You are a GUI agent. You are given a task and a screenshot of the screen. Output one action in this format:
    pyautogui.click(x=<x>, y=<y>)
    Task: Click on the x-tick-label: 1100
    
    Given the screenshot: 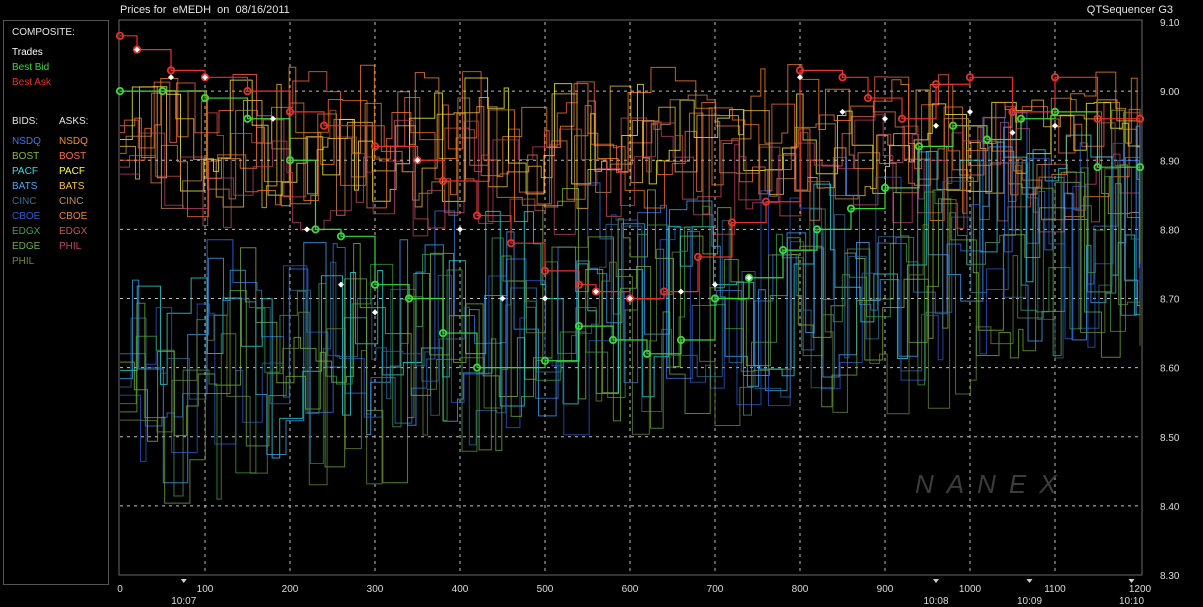 What is the action you would take?
    pyautogui.click(x=1055, y=589)
    